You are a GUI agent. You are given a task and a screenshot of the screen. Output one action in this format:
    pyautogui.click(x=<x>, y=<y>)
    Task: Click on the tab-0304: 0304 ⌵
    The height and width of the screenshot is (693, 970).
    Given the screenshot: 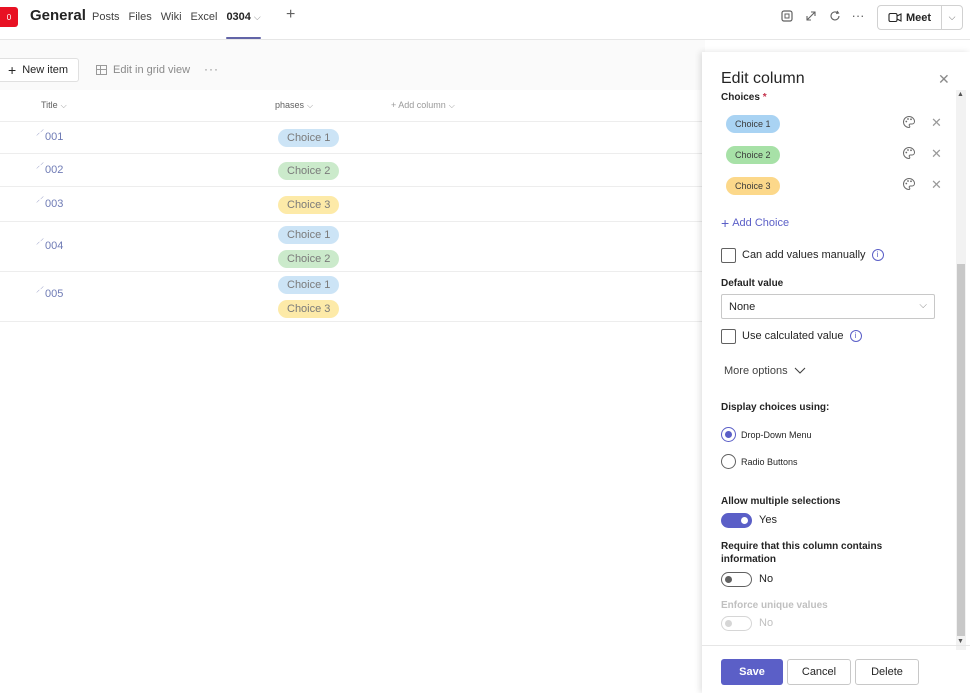 What is the action you would take?
    pyautogui.click(x=244, y=25)
    